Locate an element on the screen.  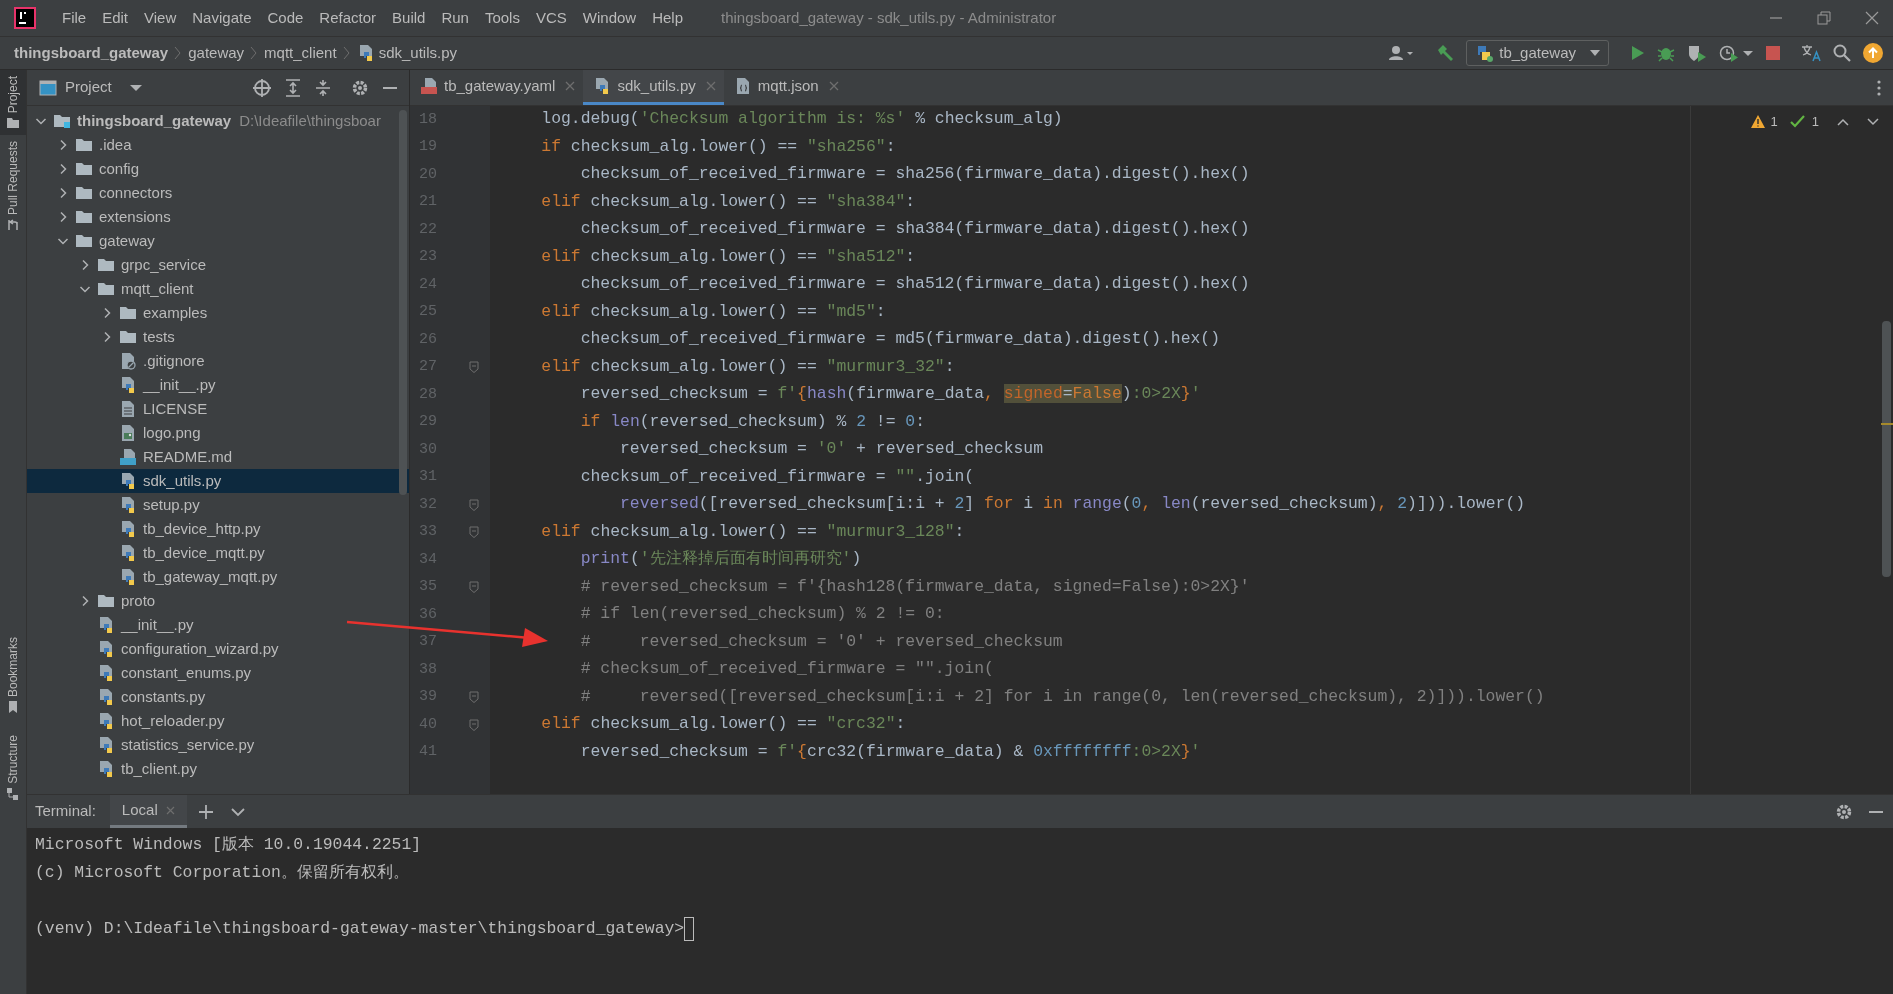
menu-item: View is located at coordinates (160, 18).